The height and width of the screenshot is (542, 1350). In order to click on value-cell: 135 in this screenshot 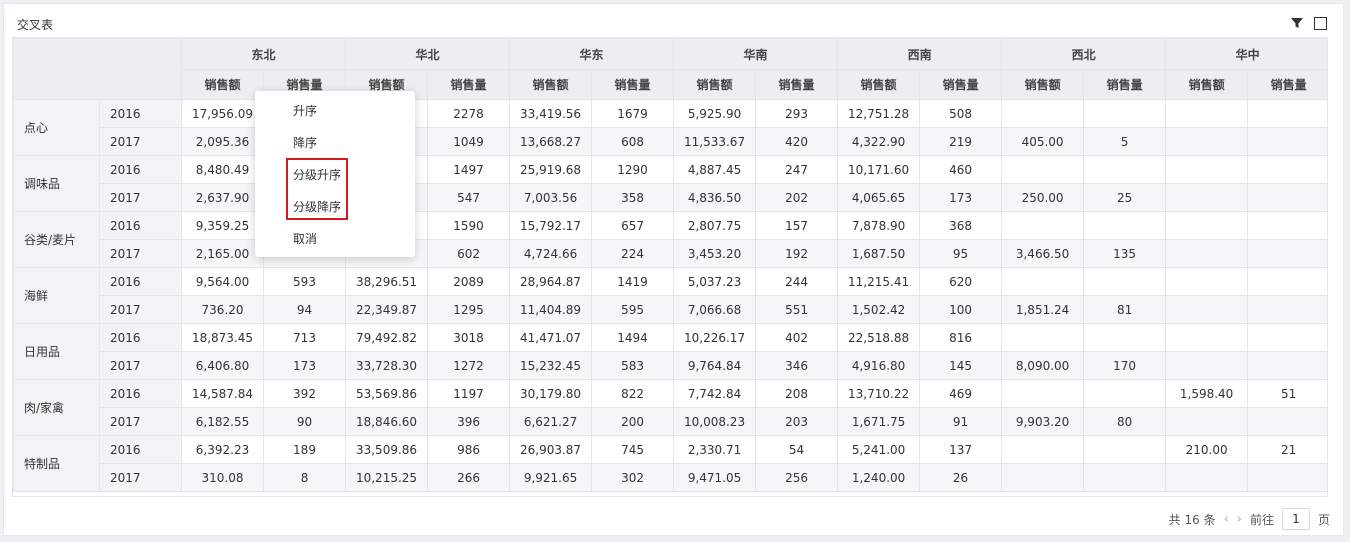, I will do `click(1125, 253)`.